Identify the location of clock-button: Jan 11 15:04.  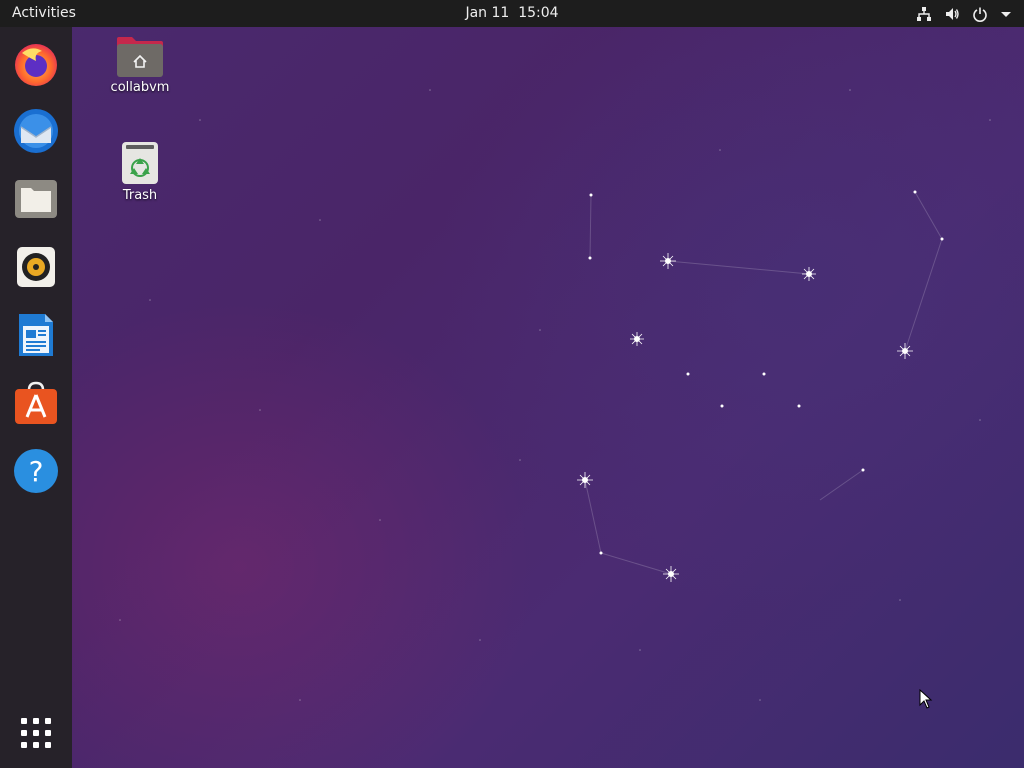
(511, 13).